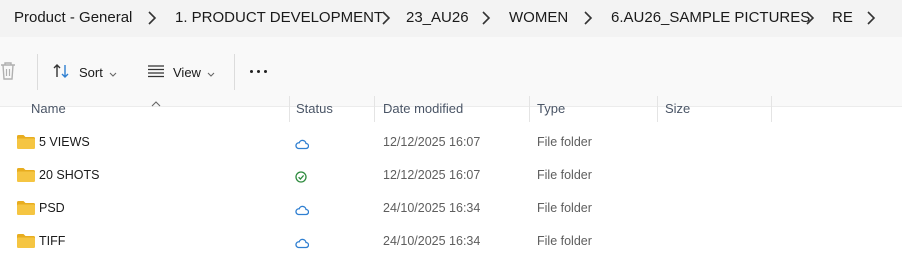  Describe the element at coordinates (437, 17) in the screenshot. I see `breadcrumb-item-au26: 23_AU26` at that location.